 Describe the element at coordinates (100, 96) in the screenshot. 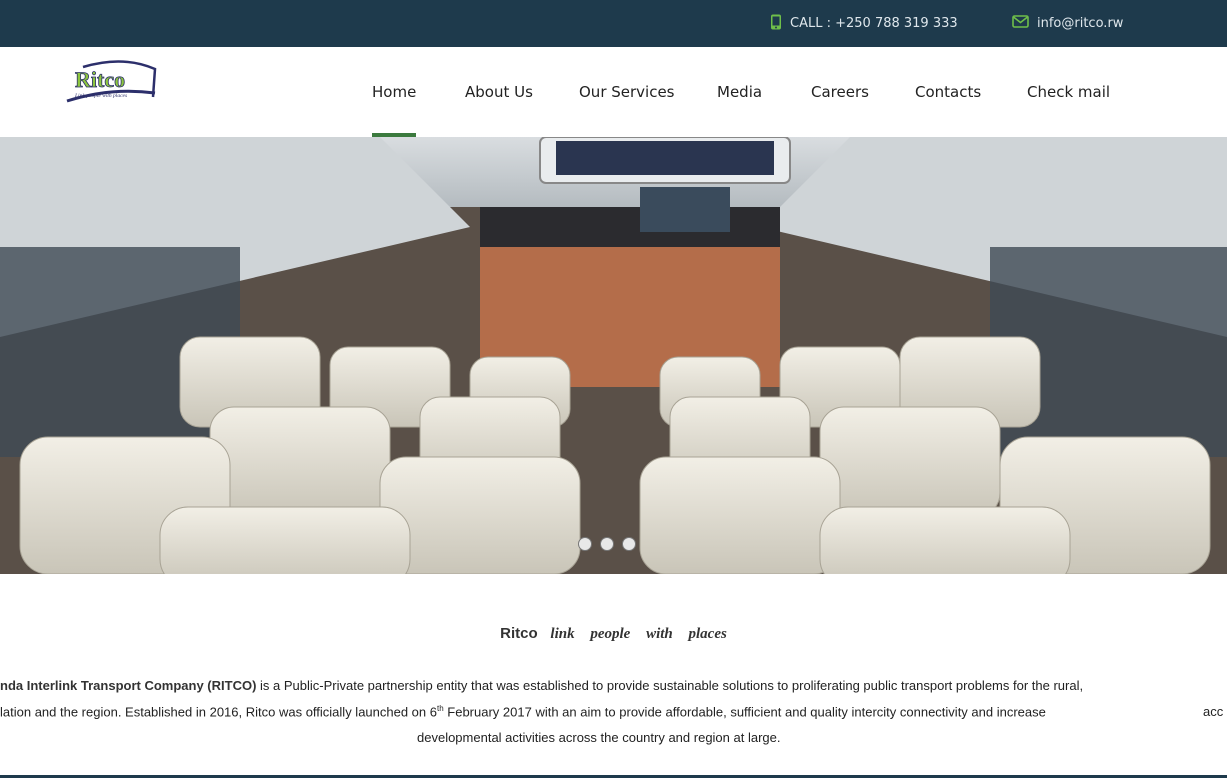

I see `logo-subtext: Link people with places` at that location.